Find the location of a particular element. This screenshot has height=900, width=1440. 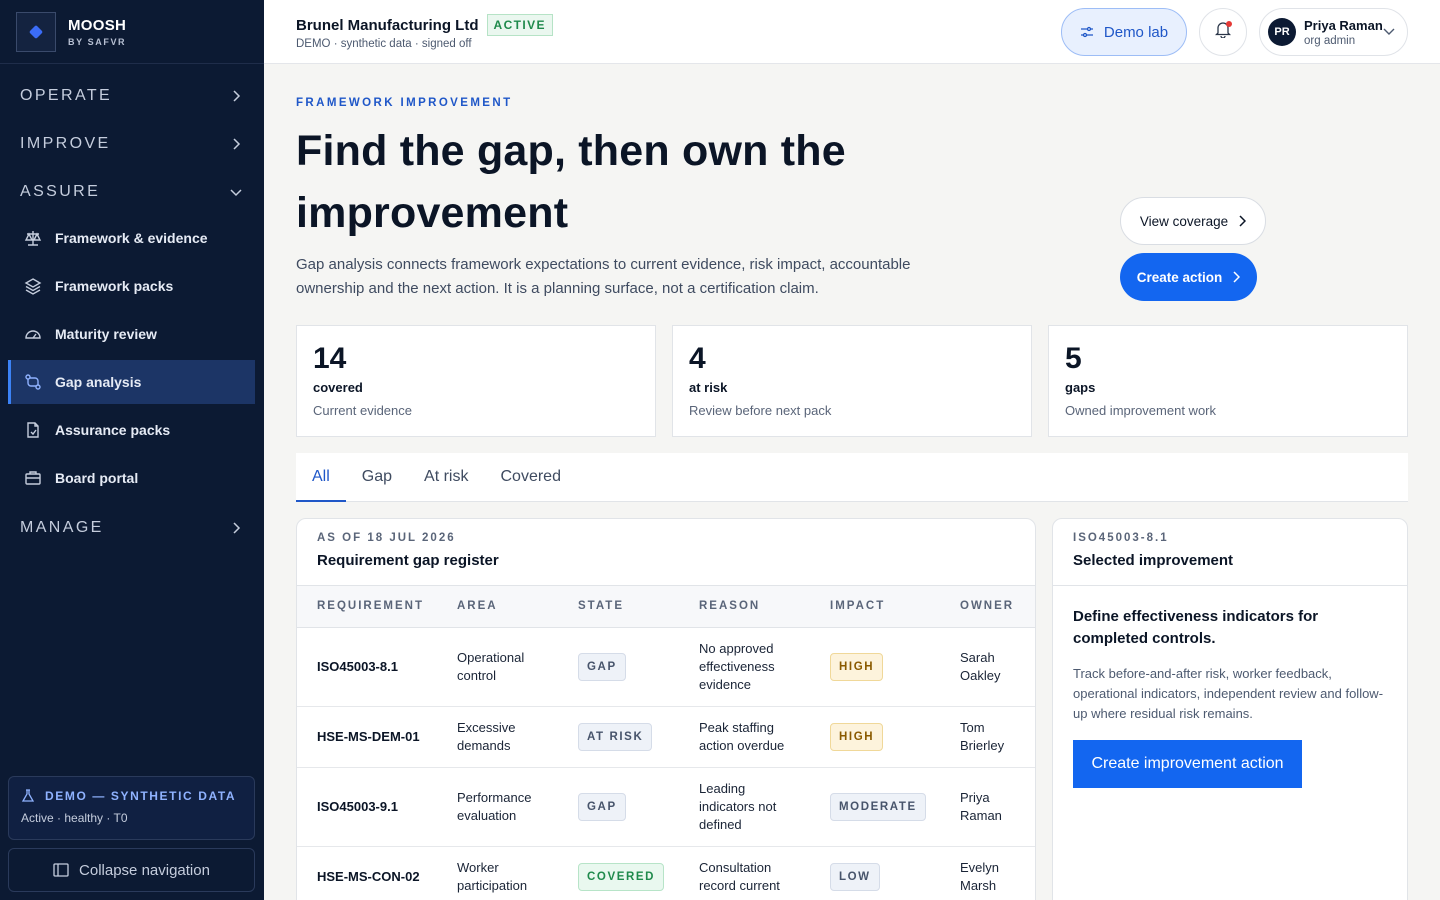

create-action-button: Create action is located at coordinates (1188, 277).